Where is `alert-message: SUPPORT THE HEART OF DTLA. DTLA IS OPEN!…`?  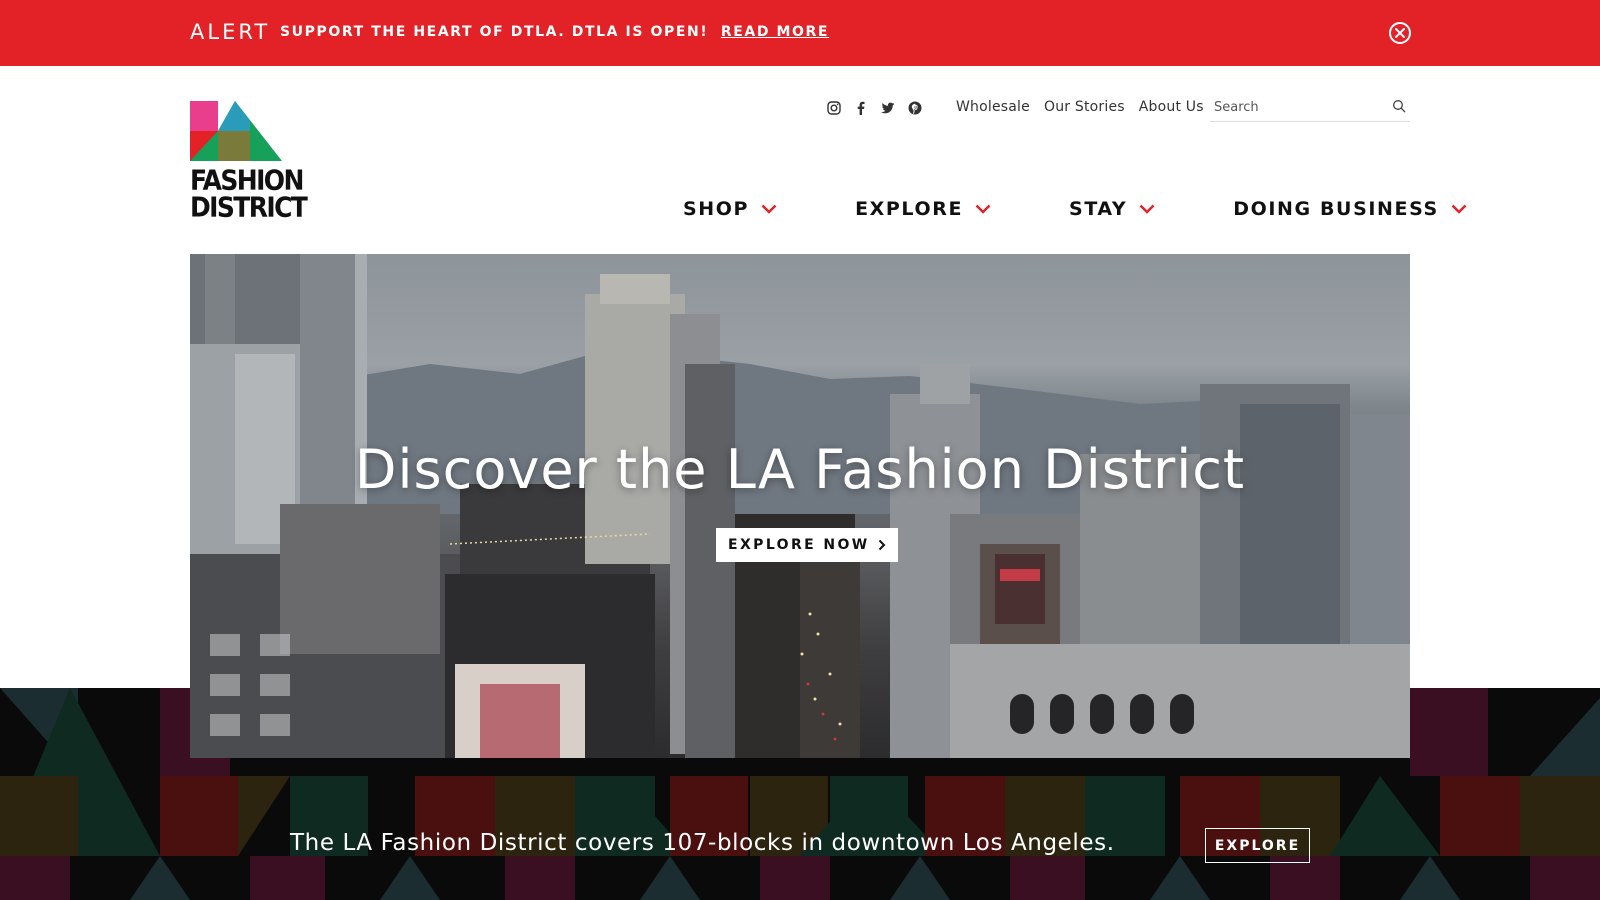
alert-message: SUPPORT THE HEART OF DTLA. DTLA IS OPEN!… is located at coordinates (554, 32).